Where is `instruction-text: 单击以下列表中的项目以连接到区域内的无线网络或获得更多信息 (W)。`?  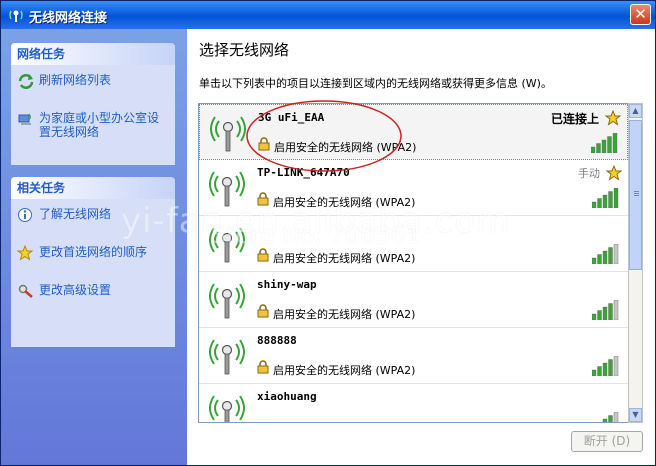 instruction-text: 单击以下列表中的项目以连接到区域内的无线网络或获得更多信息 (W)。 is located at coordinates (375, 83).